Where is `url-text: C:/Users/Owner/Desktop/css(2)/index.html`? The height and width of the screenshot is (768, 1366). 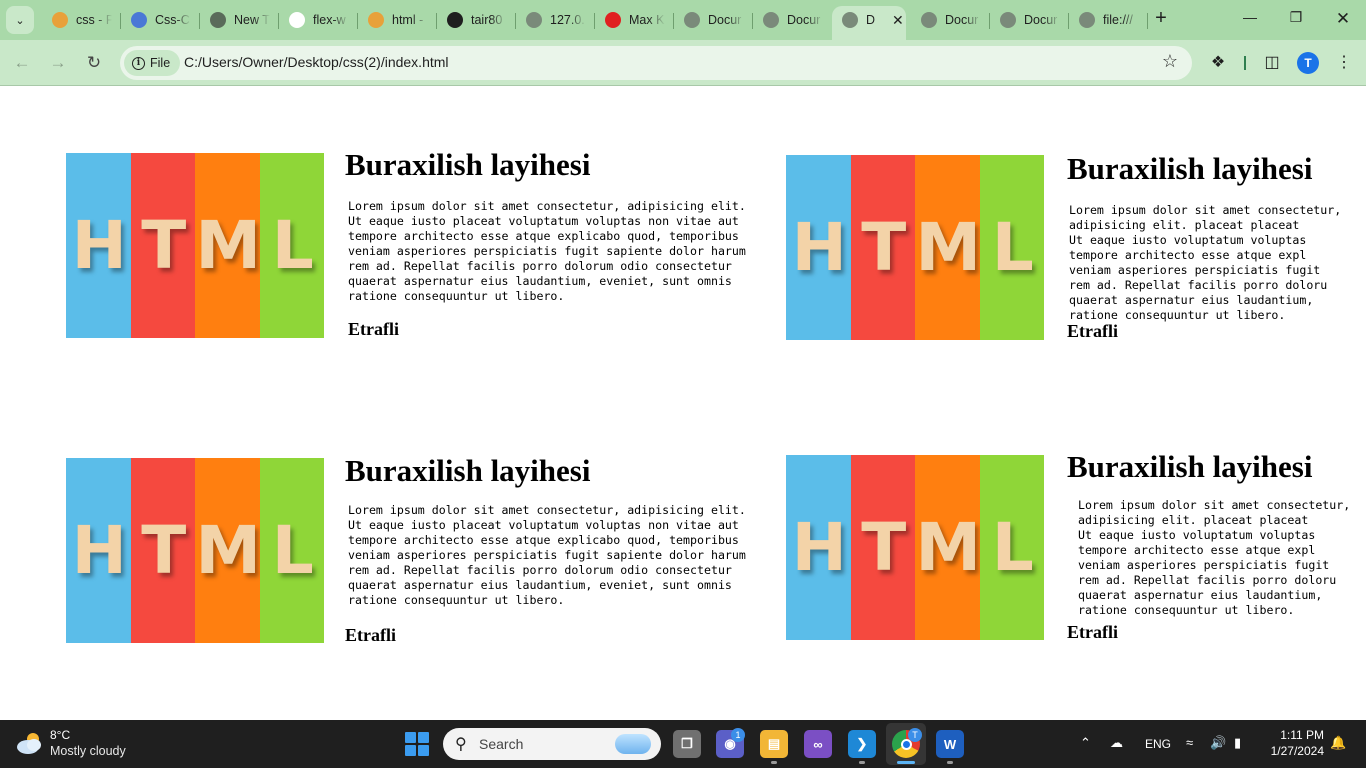 url-text: C:/Users/Owner/Desktop/css(2)/index.html is located at coordinates (316, 62).